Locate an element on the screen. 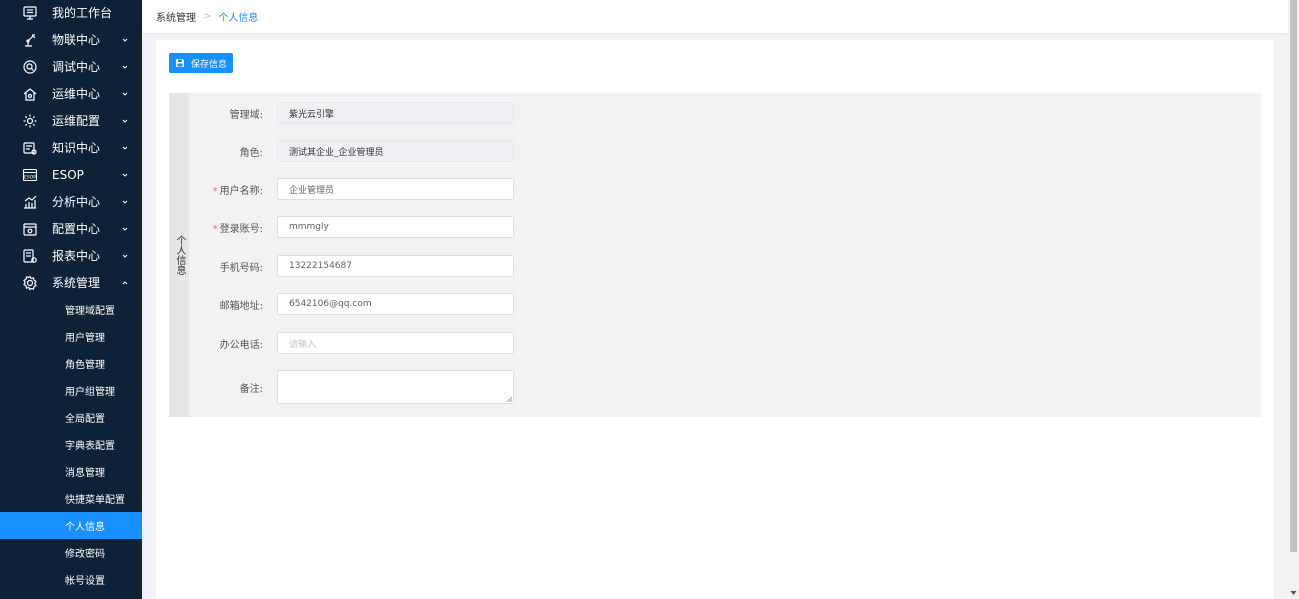  sidebar-item-label: 运维配置 is located at coordinates (76, 121).